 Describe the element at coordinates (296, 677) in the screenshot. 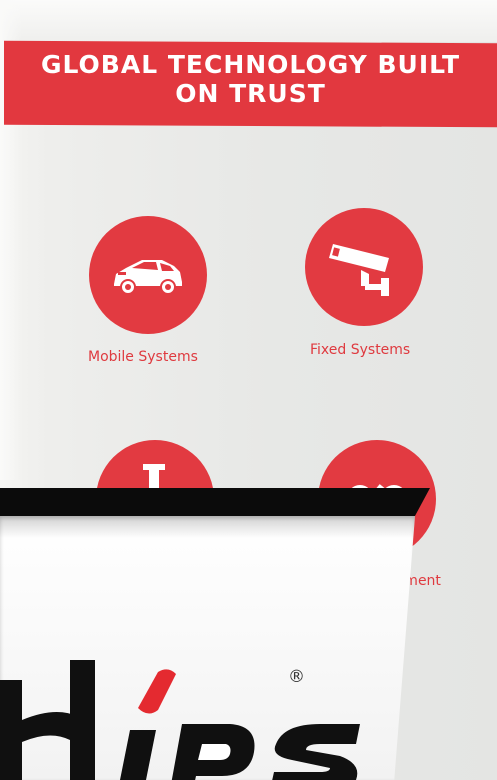

I see `registered-mark: ®` at that location.